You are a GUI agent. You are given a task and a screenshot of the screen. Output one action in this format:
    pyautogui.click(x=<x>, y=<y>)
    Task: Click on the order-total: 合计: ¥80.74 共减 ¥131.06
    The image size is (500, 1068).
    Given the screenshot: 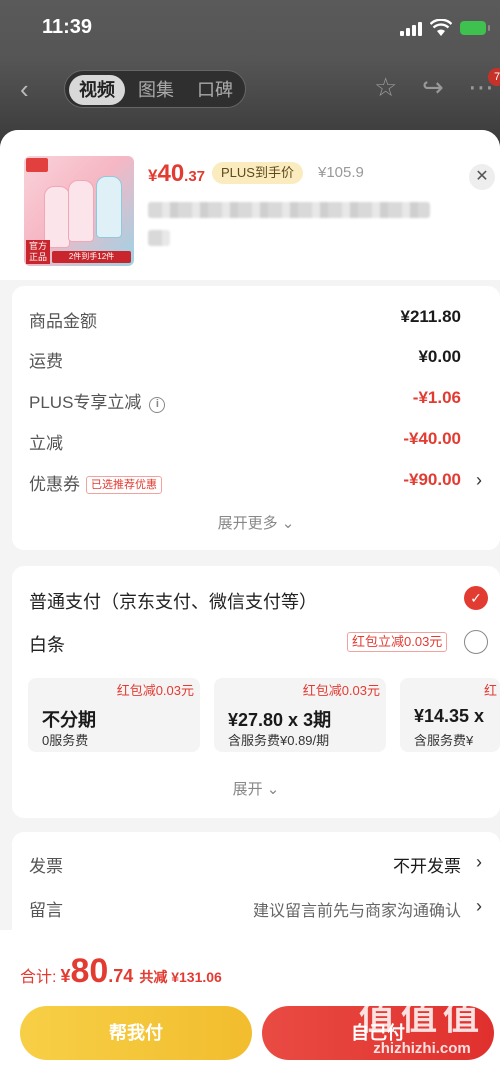 What is the action you would take?
    pyautogui.click(x=121, y=971)
    